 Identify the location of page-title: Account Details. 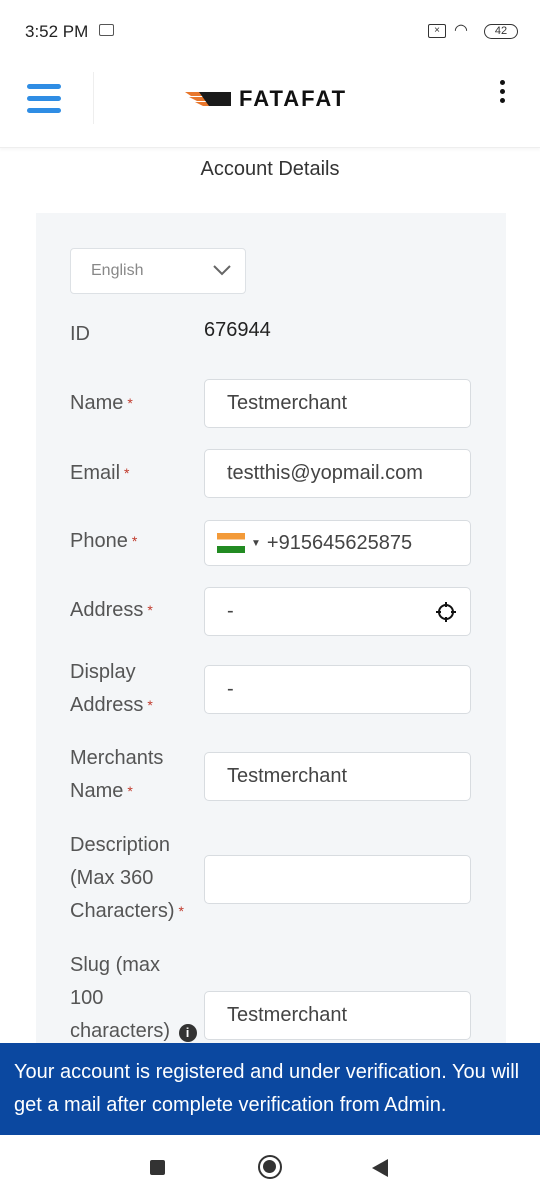
(270, 169).